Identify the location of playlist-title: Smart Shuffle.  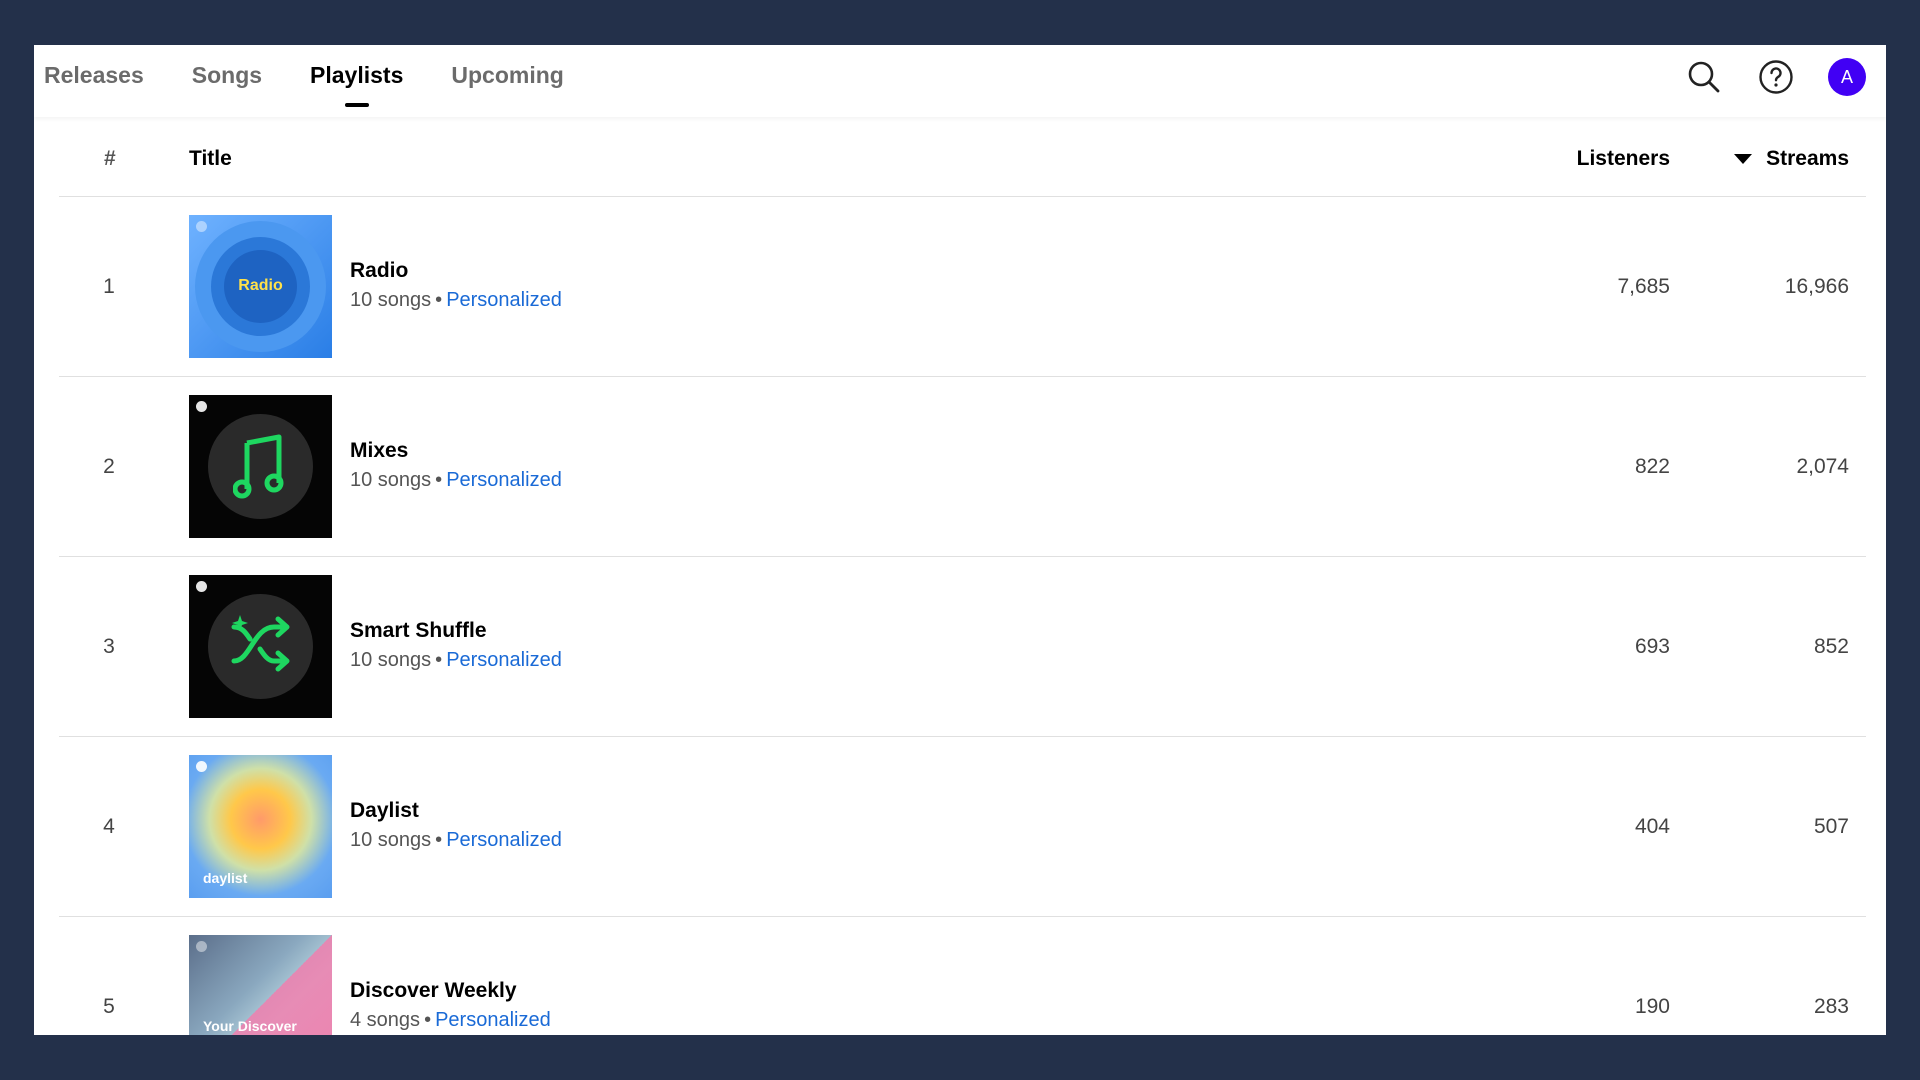
(418, 630).